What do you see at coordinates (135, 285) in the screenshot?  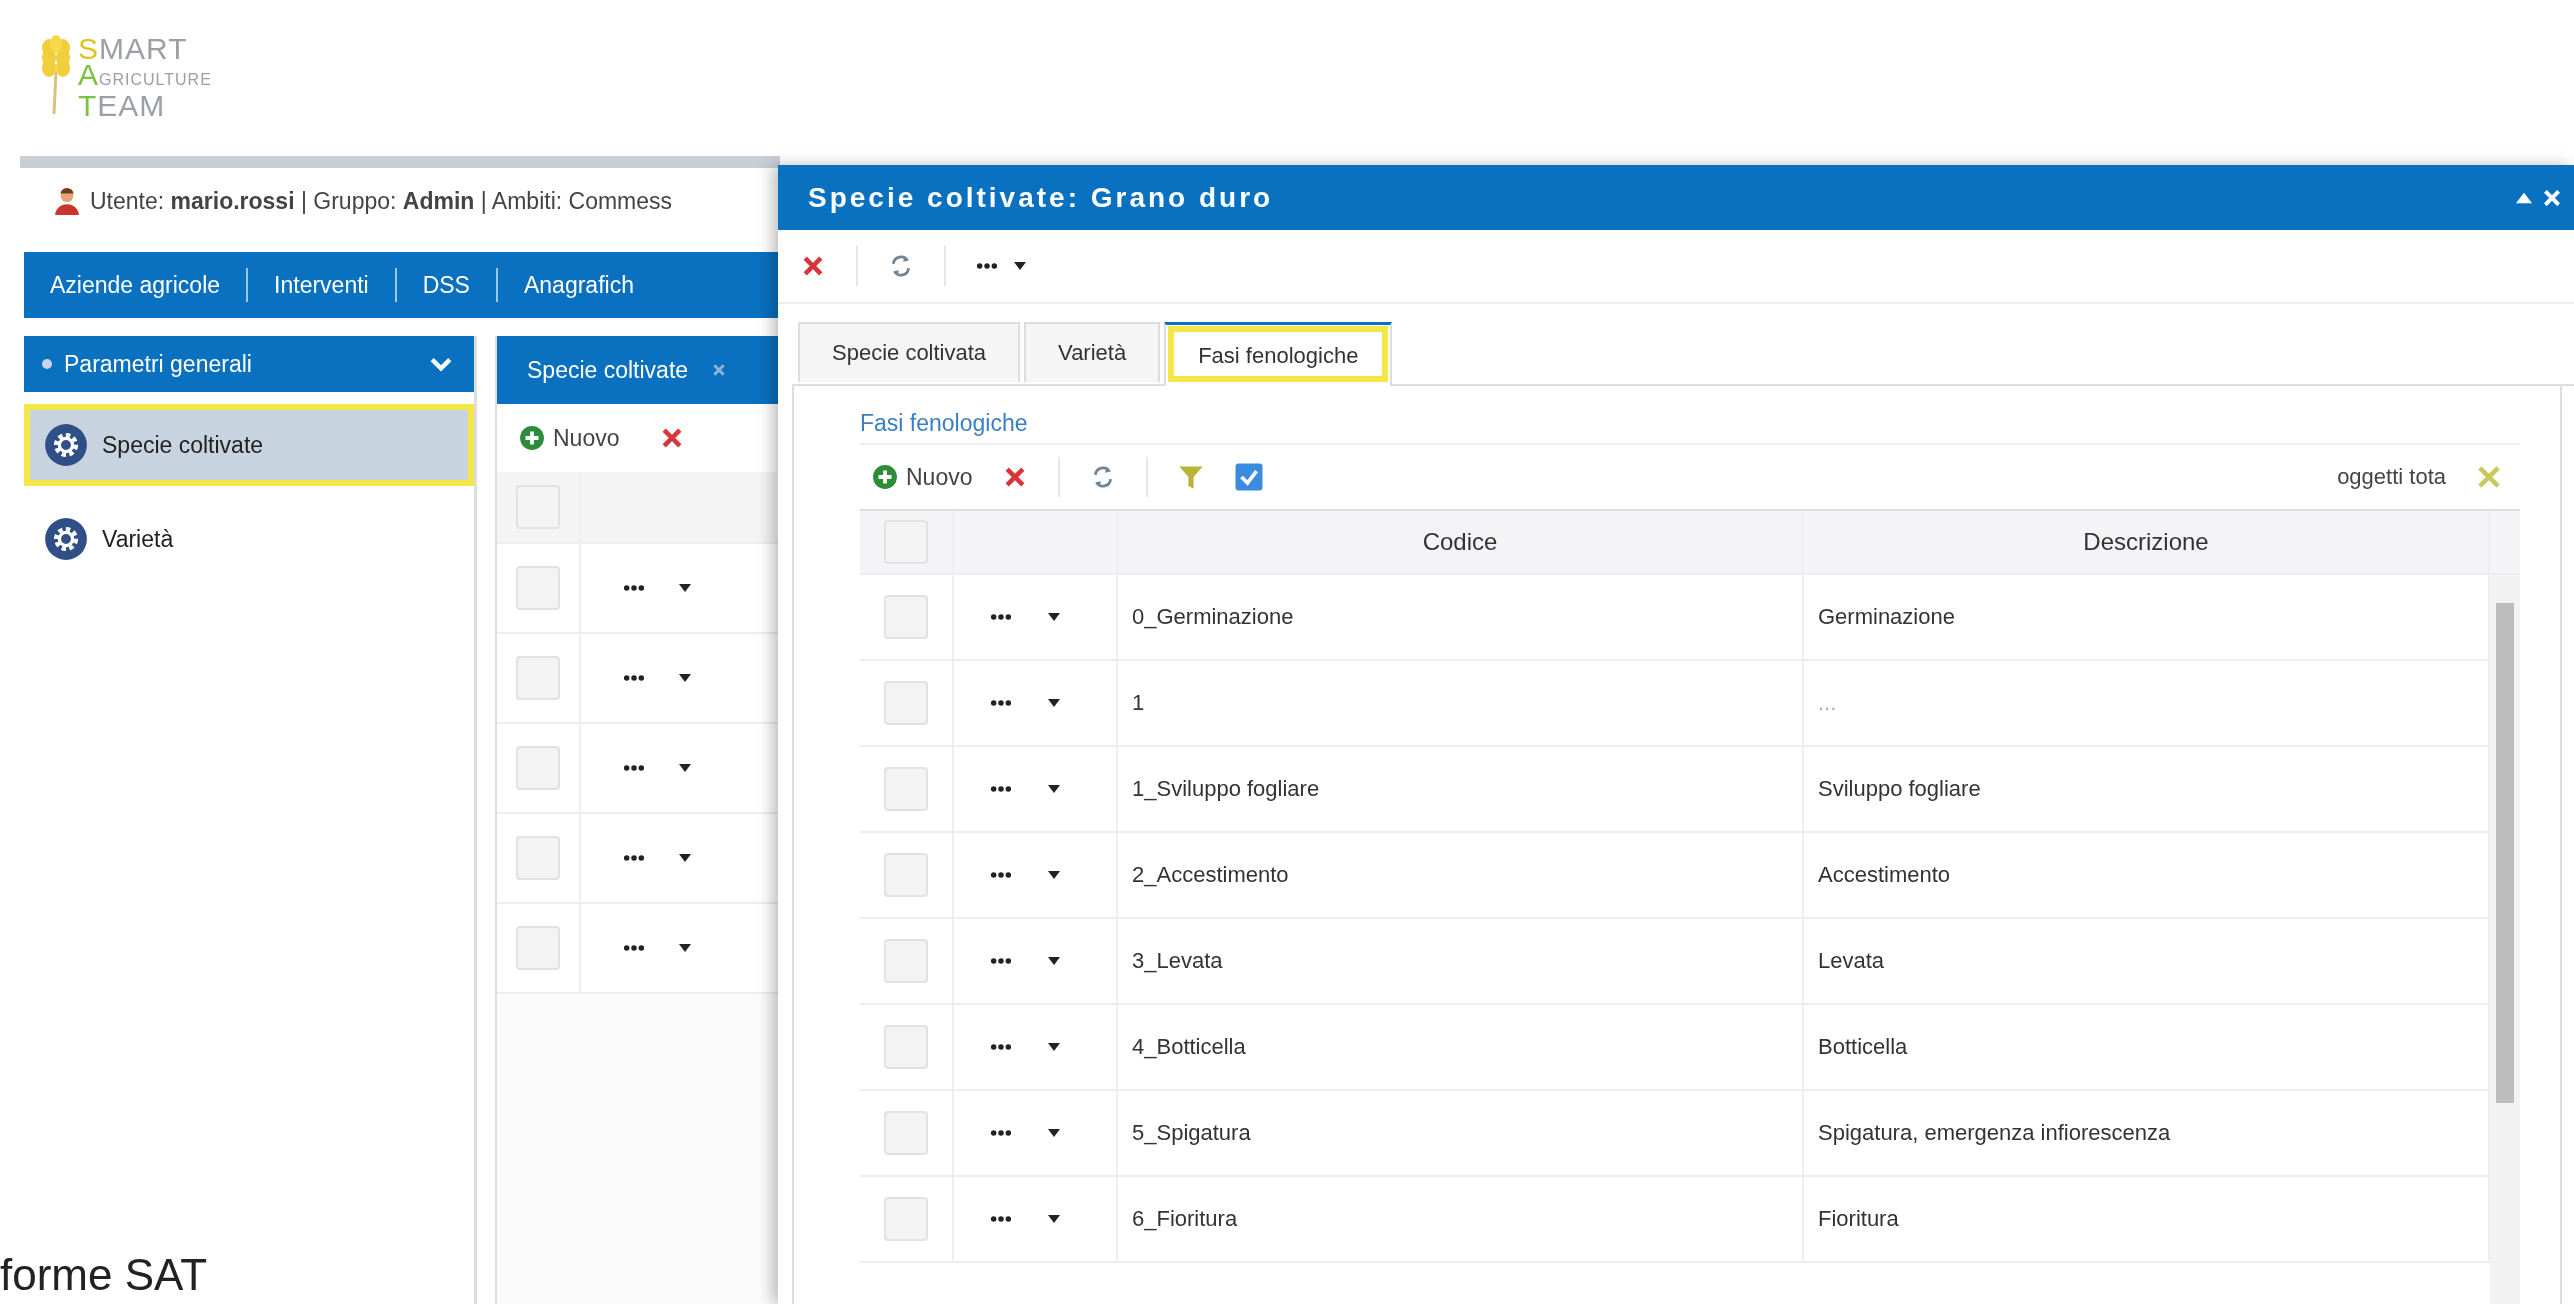 I see `menu-item: Aziende agricole` at bounding box center [135, 285].